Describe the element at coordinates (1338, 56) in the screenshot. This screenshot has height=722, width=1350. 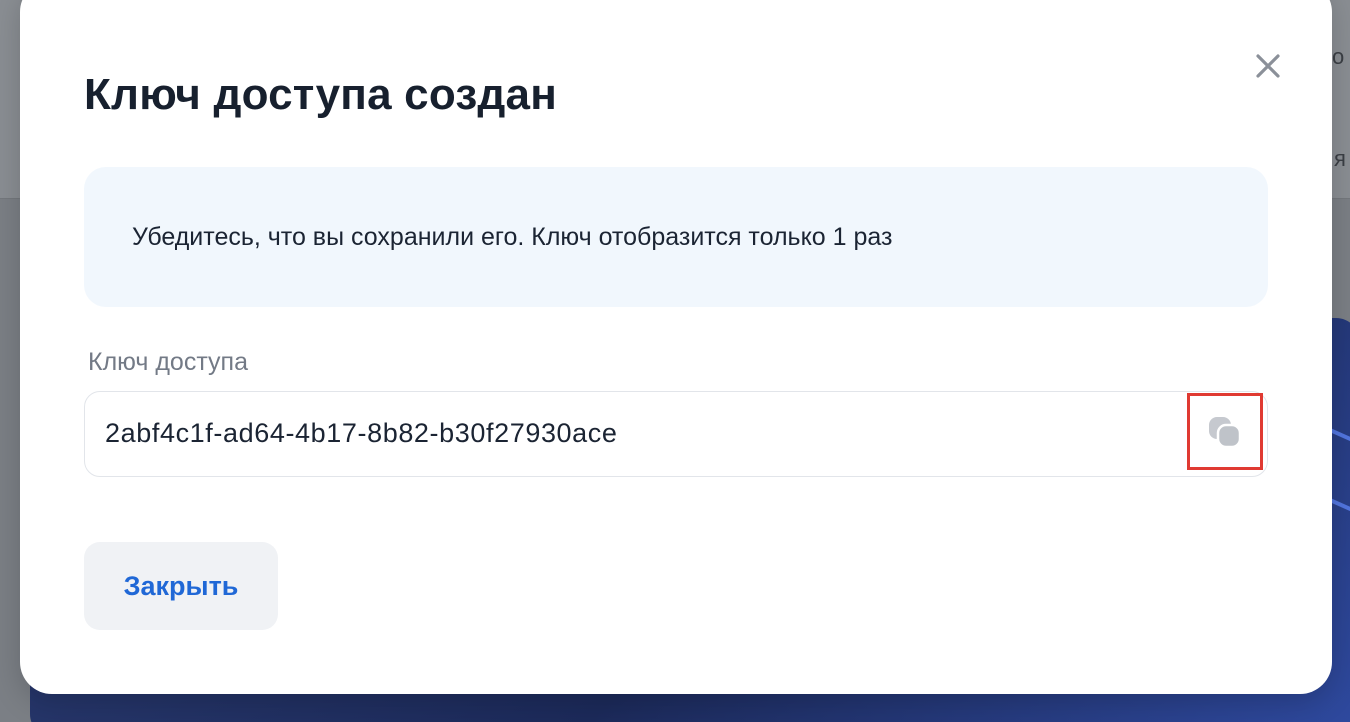
I see `background-text-fragment: о` at that location.